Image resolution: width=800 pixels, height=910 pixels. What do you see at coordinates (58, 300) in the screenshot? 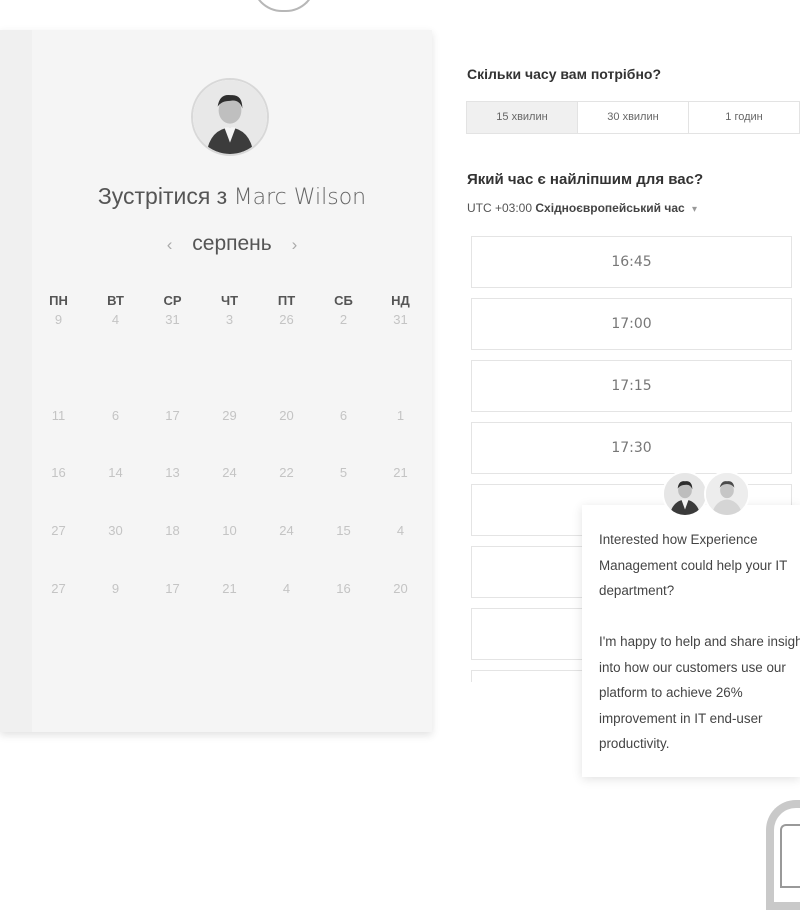
I see `weekday-label: ПН` at bounding box center [58, 300].